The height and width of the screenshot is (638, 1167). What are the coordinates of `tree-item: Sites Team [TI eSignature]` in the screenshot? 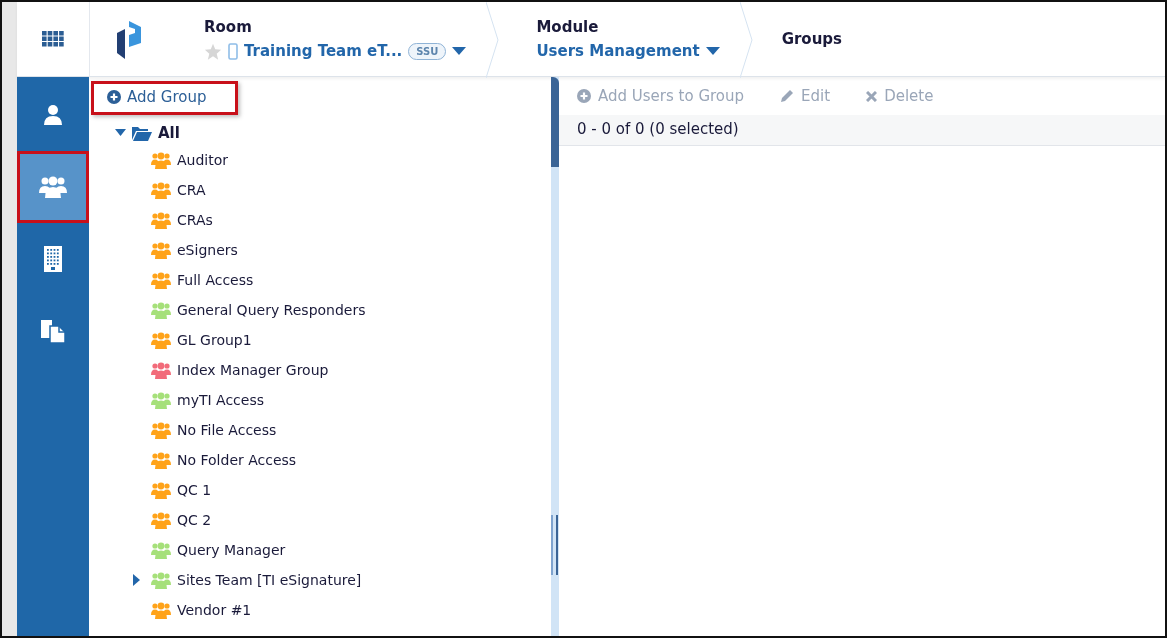 It's located at (269, 580).